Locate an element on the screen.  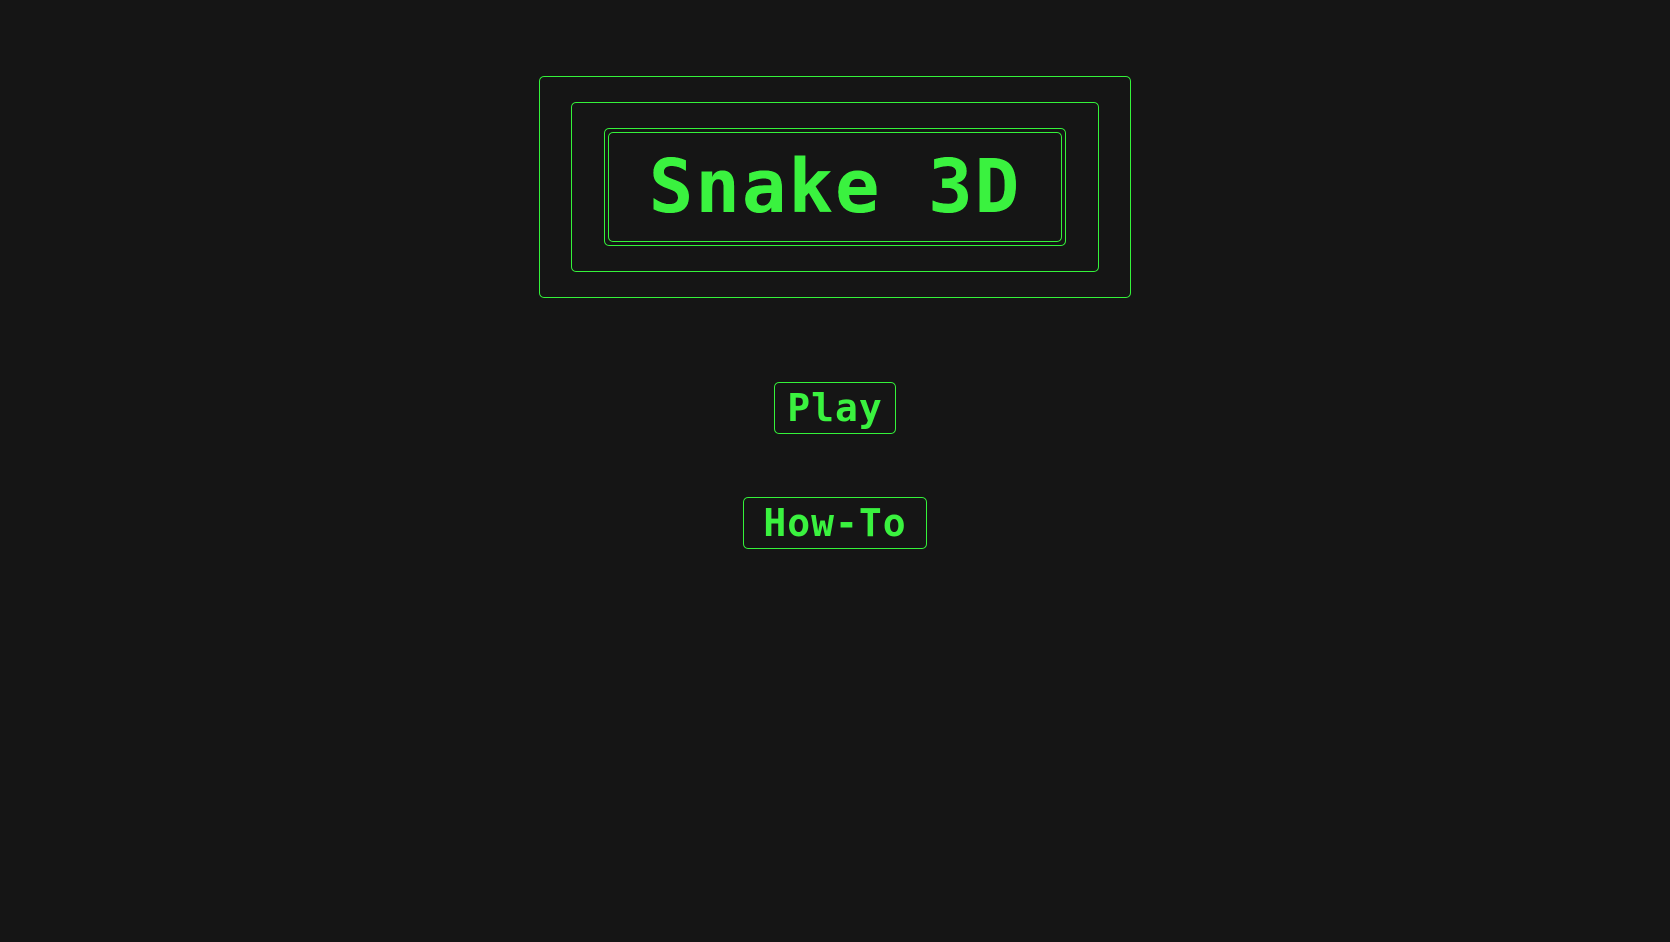
play-button: Play is located at coordinates (835, 408).